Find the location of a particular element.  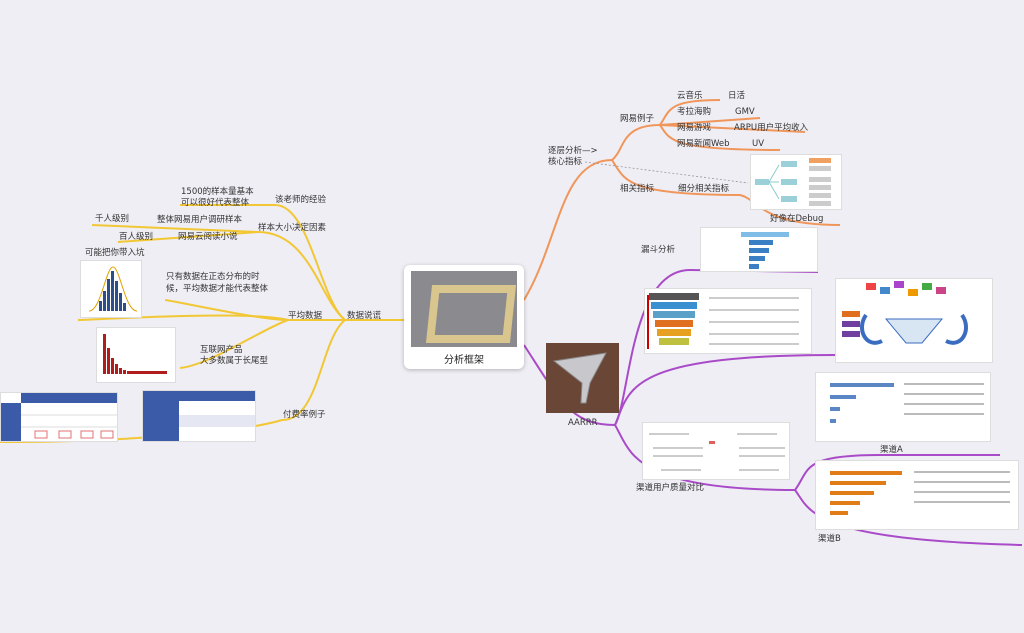

root-title: 分析框架 is located at coordinates (464, 360).